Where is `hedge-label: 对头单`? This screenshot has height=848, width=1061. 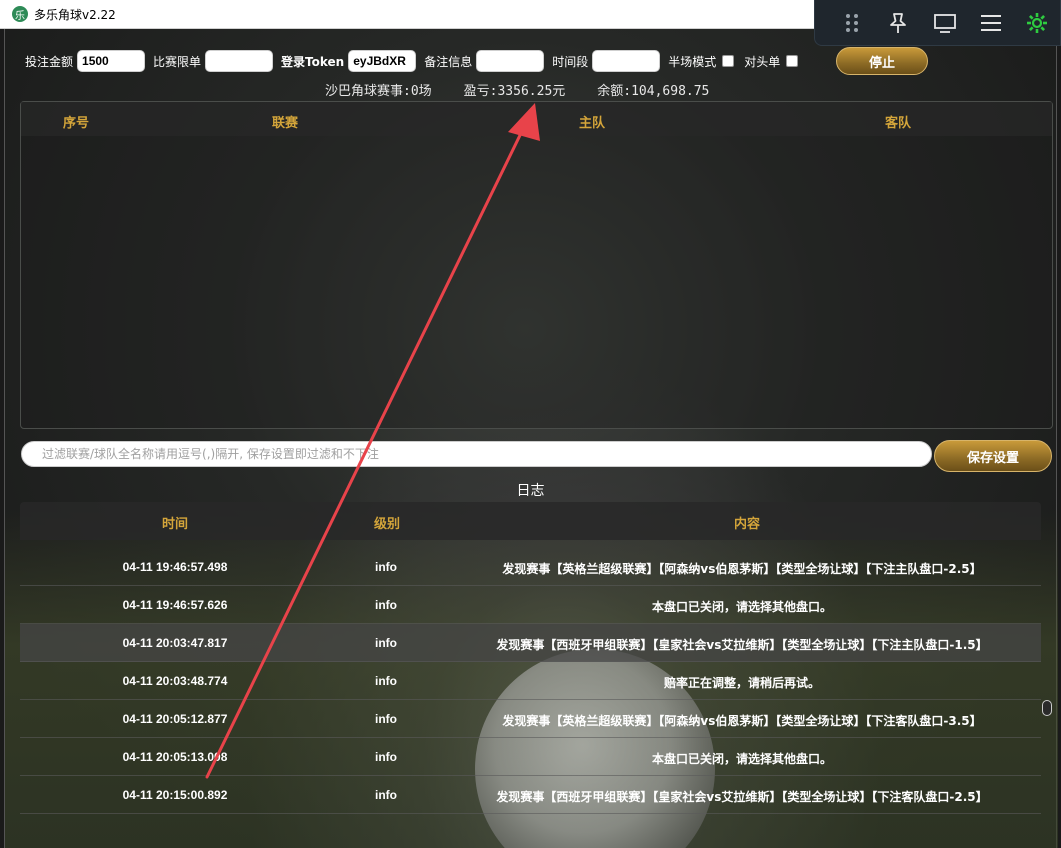
hedge-label: 对头单 is located at coordinates (762, 61).